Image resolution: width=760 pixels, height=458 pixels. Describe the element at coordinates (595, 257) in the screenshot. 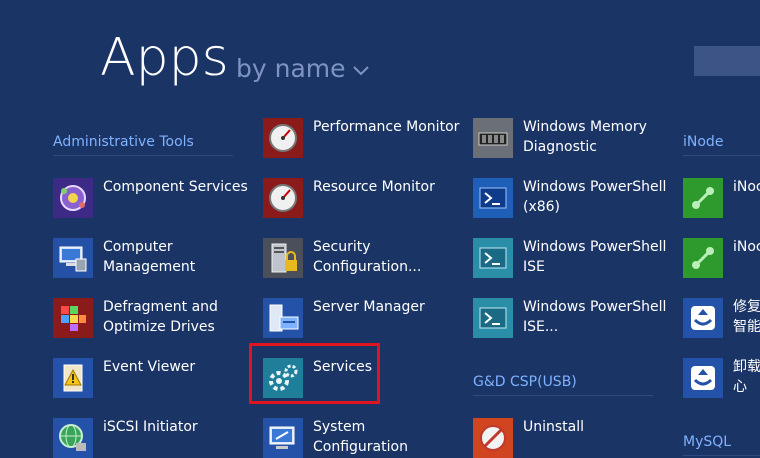

I see `app-label: Windows PowerShell ISE` at that location.